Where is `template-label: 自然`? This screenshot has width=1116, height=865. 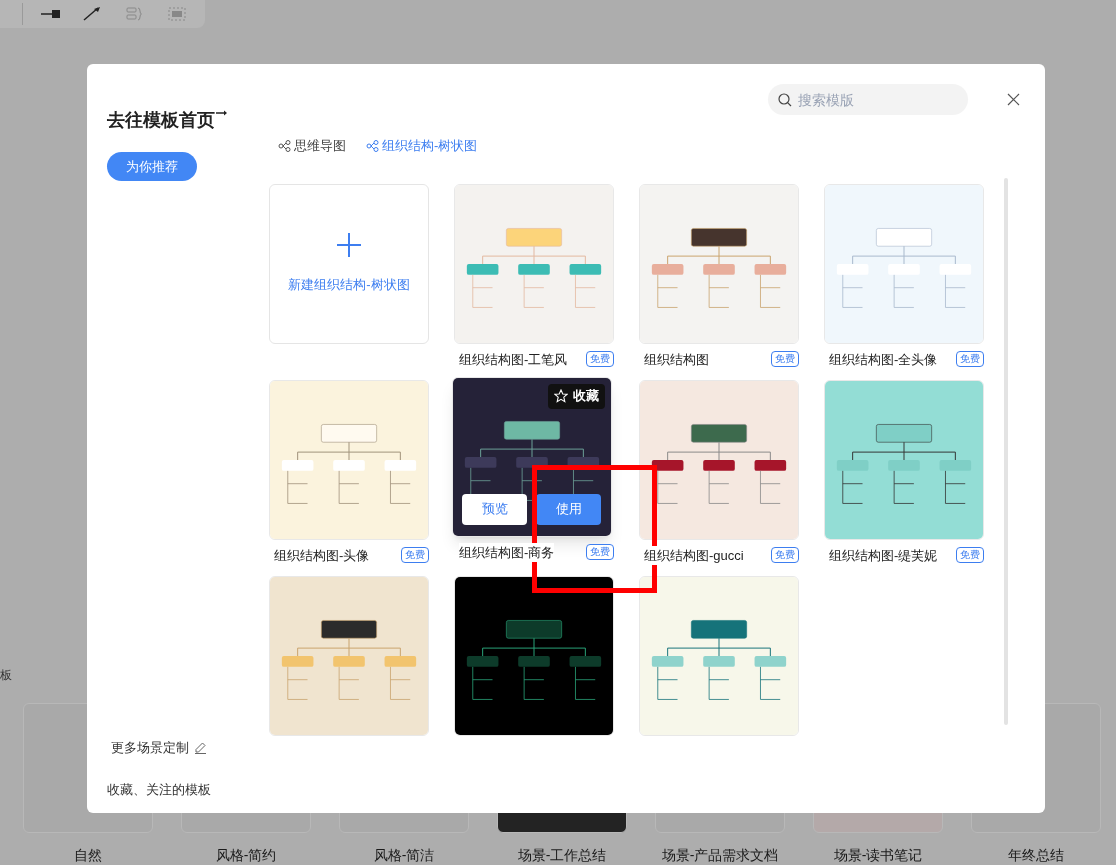
template-label: 自然 is located at coordinates (88, 855).